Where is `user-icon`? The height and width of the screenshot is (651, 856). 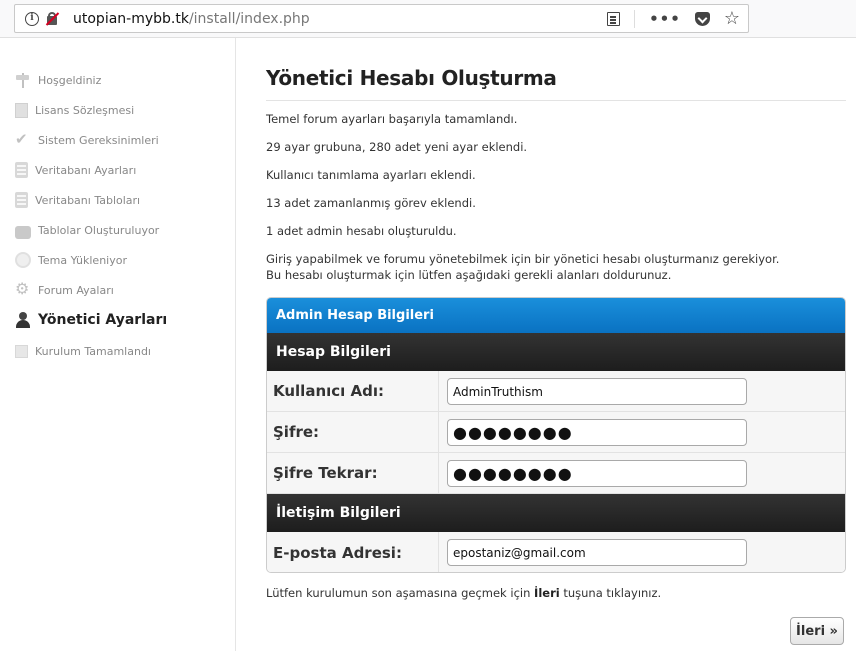
user-icon is located at coordinates (23, 320).